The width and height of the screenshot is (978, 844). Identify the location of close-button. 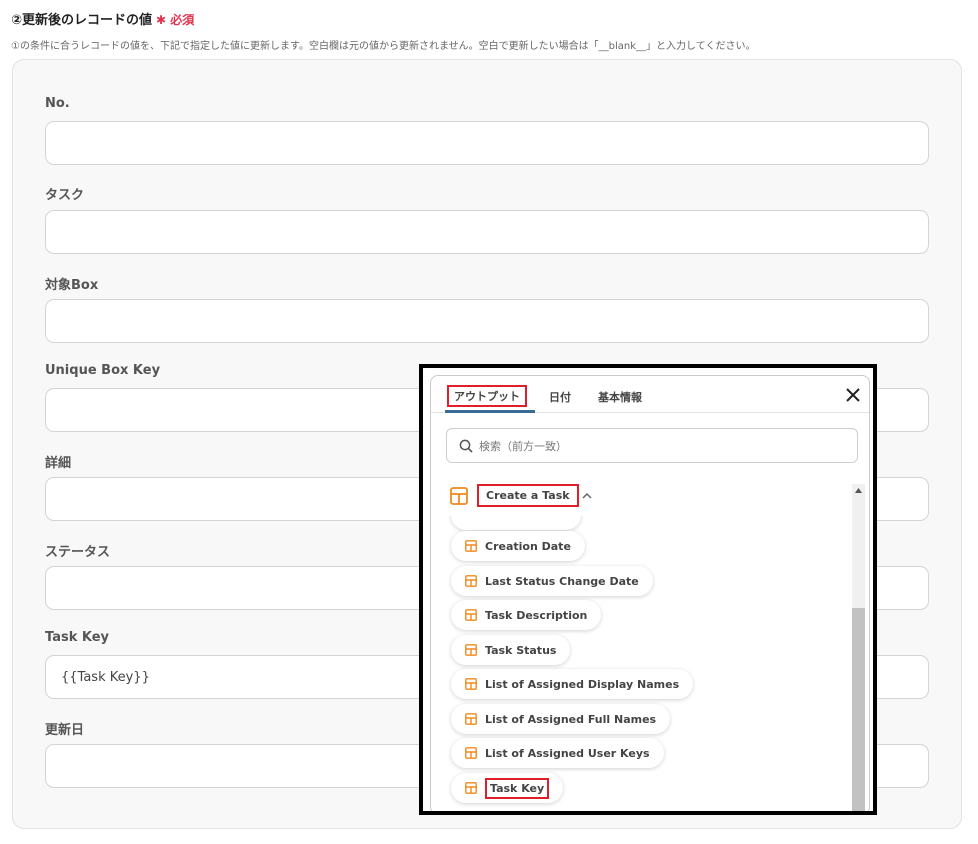
(853, 395).